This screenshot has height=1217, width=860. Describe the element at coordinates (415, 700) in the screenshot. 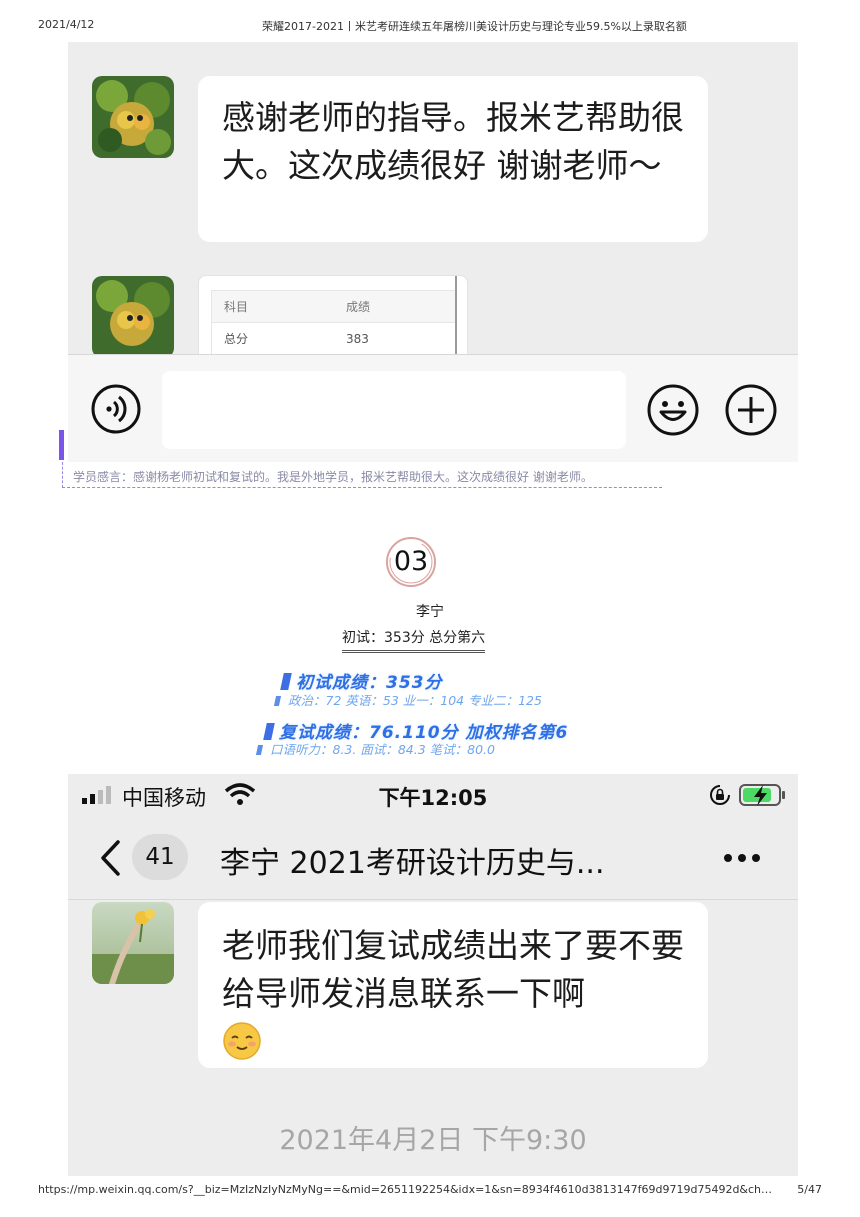

I see `prelim-detail-text: 政治：72 英语：53 业一：104 专业二：125` at that location.